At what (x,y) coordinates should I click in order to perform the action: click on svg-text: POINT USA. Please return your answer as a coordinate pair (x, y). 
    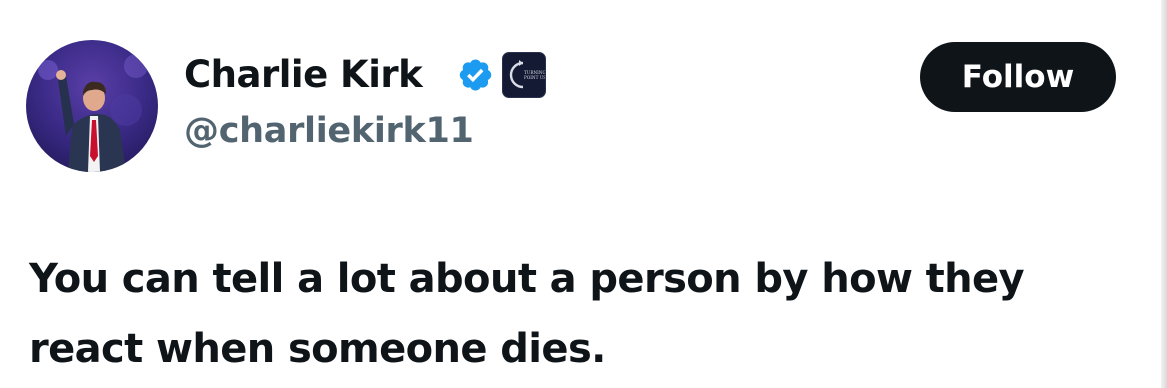
    Looking at the image, I should click on (534, 77).